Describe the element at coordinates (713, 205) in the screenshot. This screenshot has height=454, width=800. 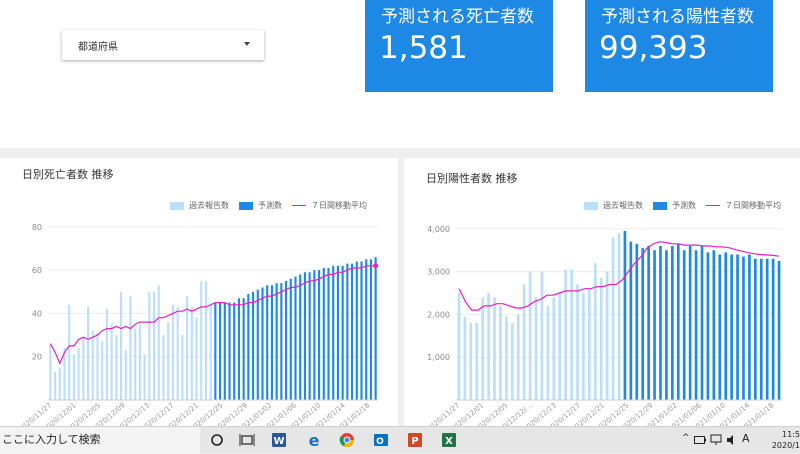
I see `legend-avg-line` at that location.